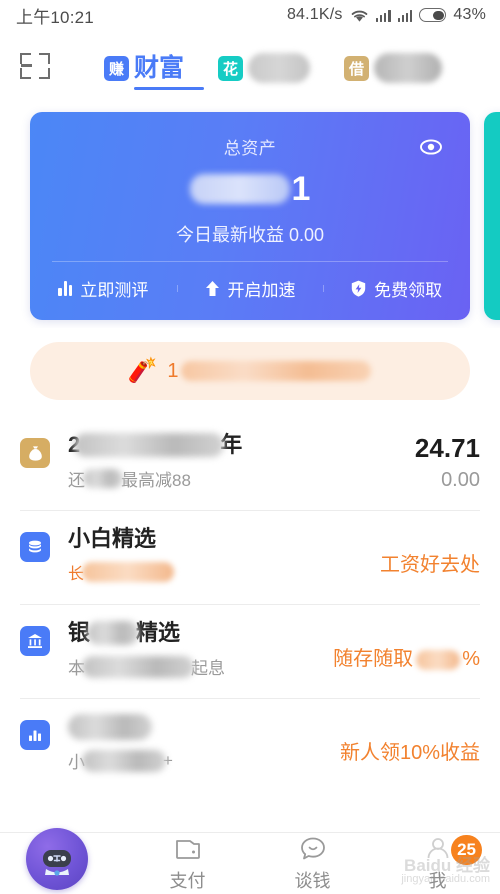 The height and width of the screenshot is (894, 500). What do you see at coordinates (313, 849) in the screenshot?
I see `chat-icon` at bounding box center [313, 849].